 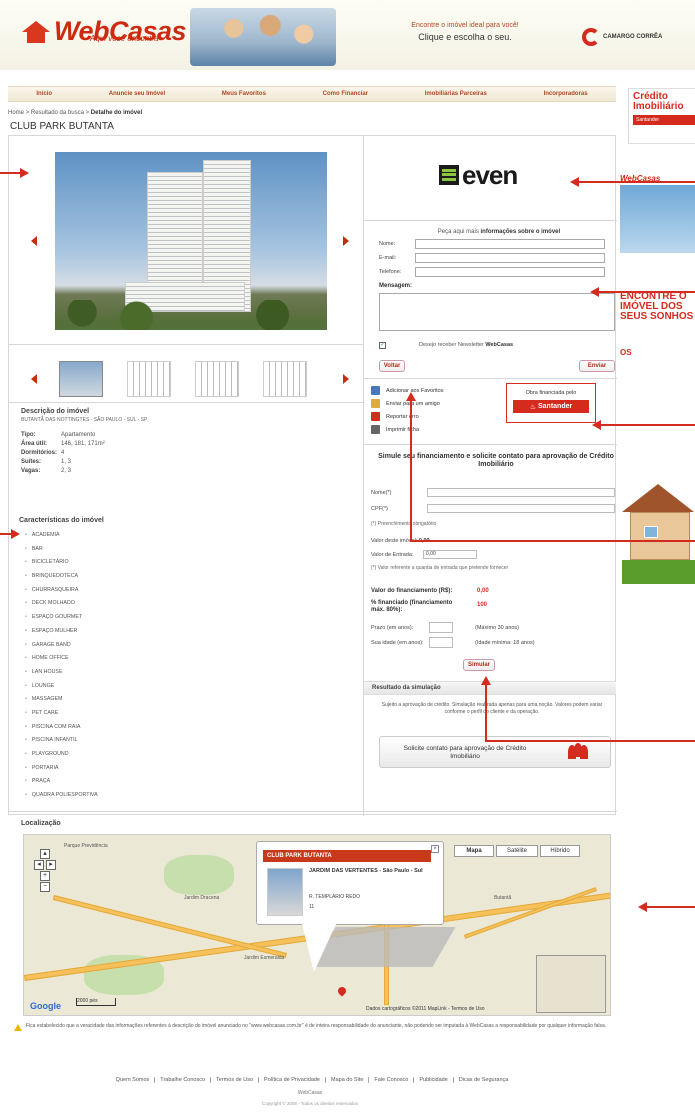 What do you see at coordinates (16, 113) in the screenshot?
I see `breadcrumb-home: Home` at bounding box center [16, 113].